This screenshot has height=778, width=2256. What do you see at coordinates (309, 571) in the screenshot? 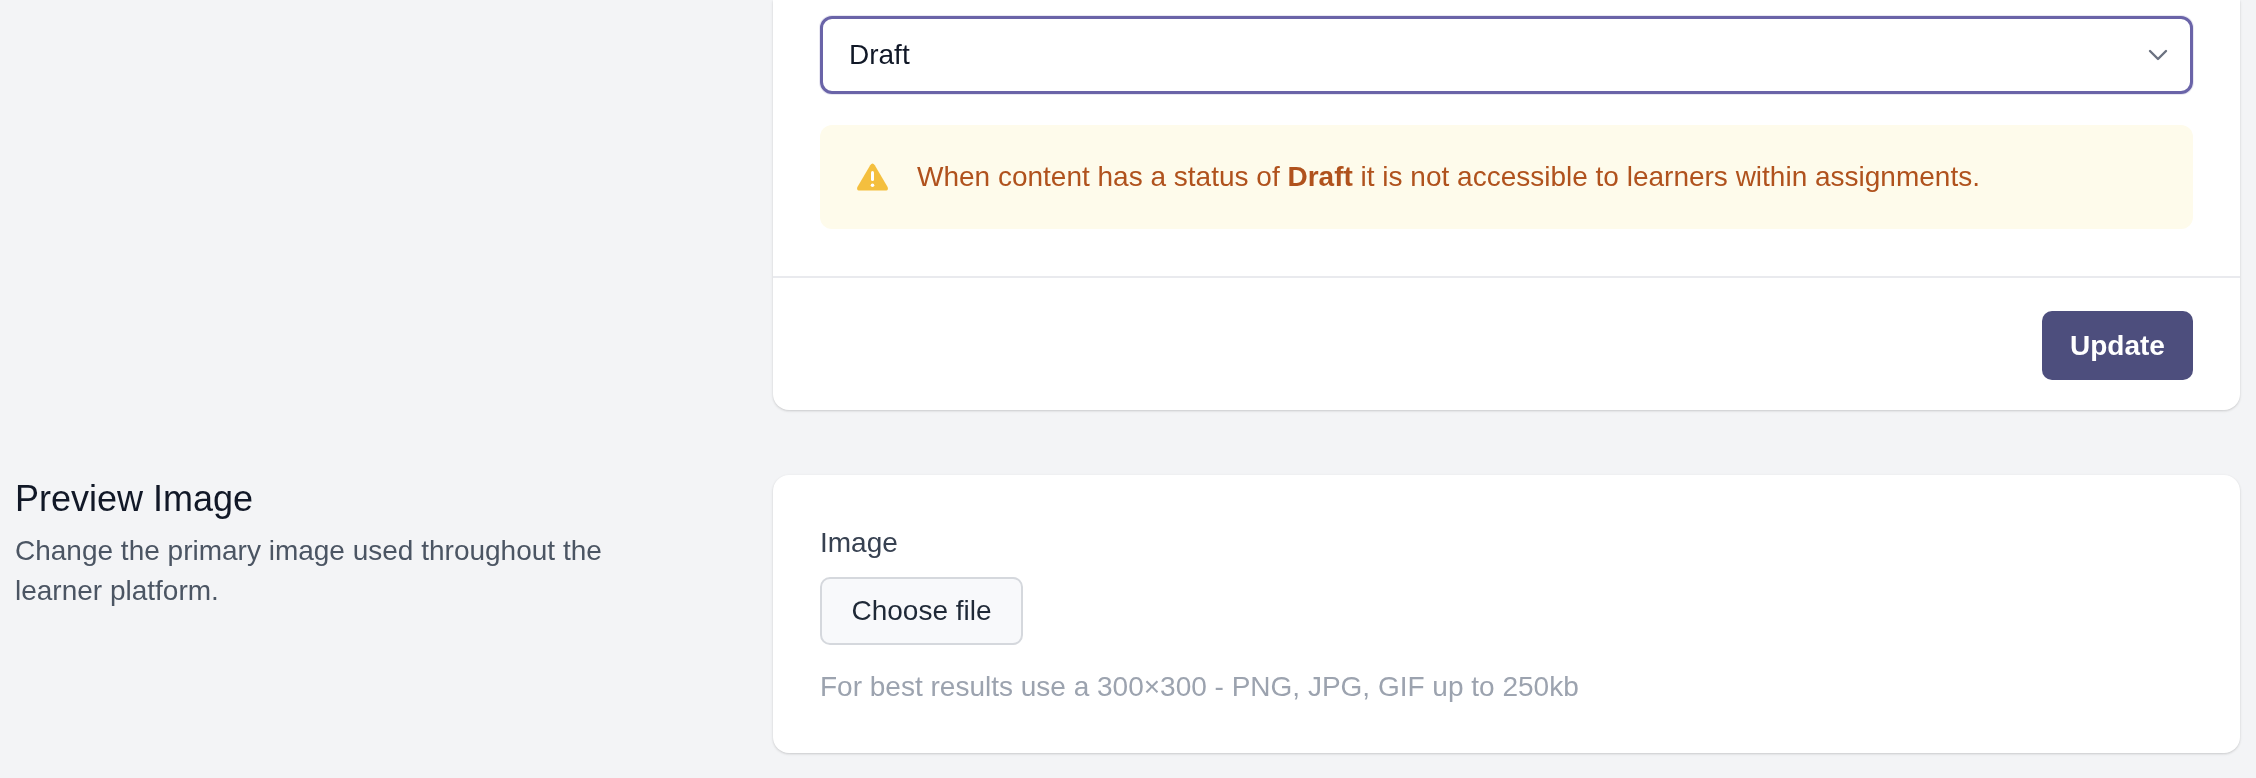
I see `section-description: Change the primary image used throughout the learner platform.` at bounding box center [309, 571].